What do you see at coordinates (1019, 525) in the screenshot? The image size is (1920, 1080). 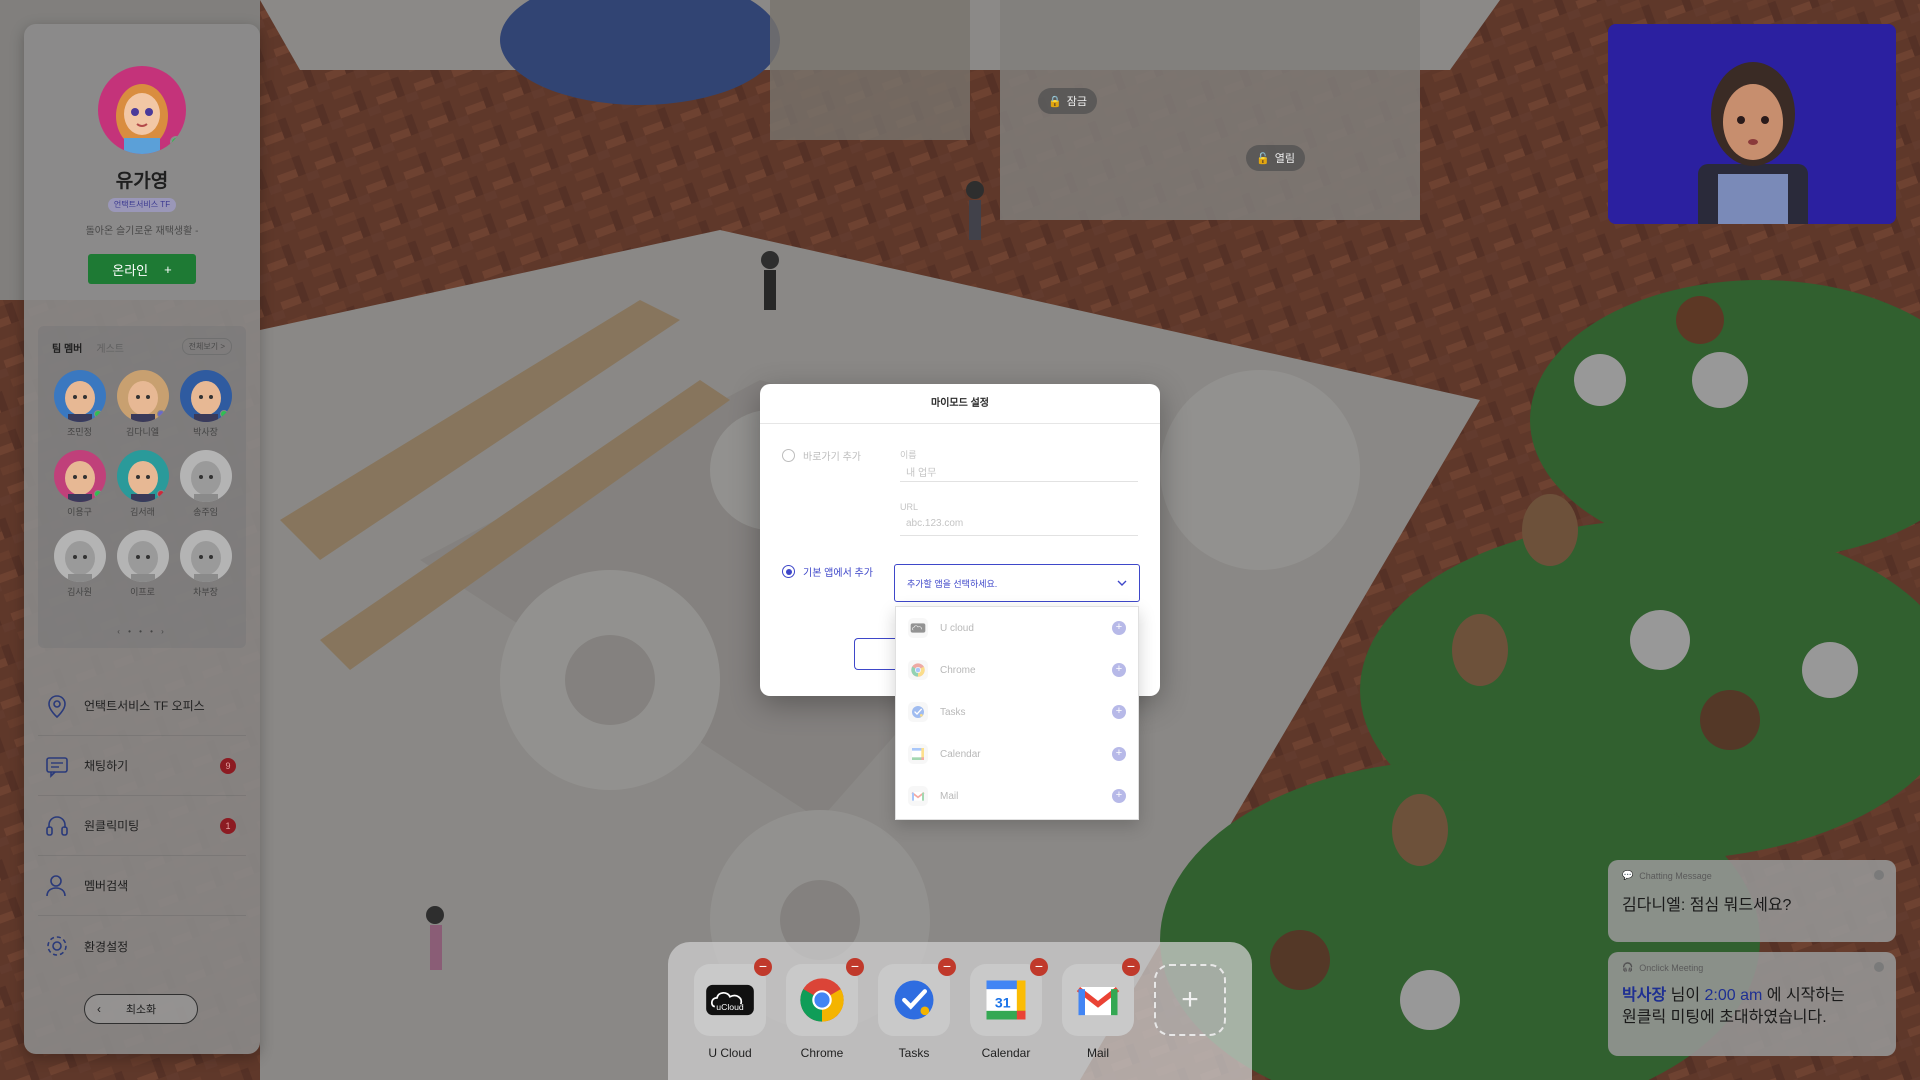 I see `url-field: abc.123.com` at bounding box center [1019, 525].